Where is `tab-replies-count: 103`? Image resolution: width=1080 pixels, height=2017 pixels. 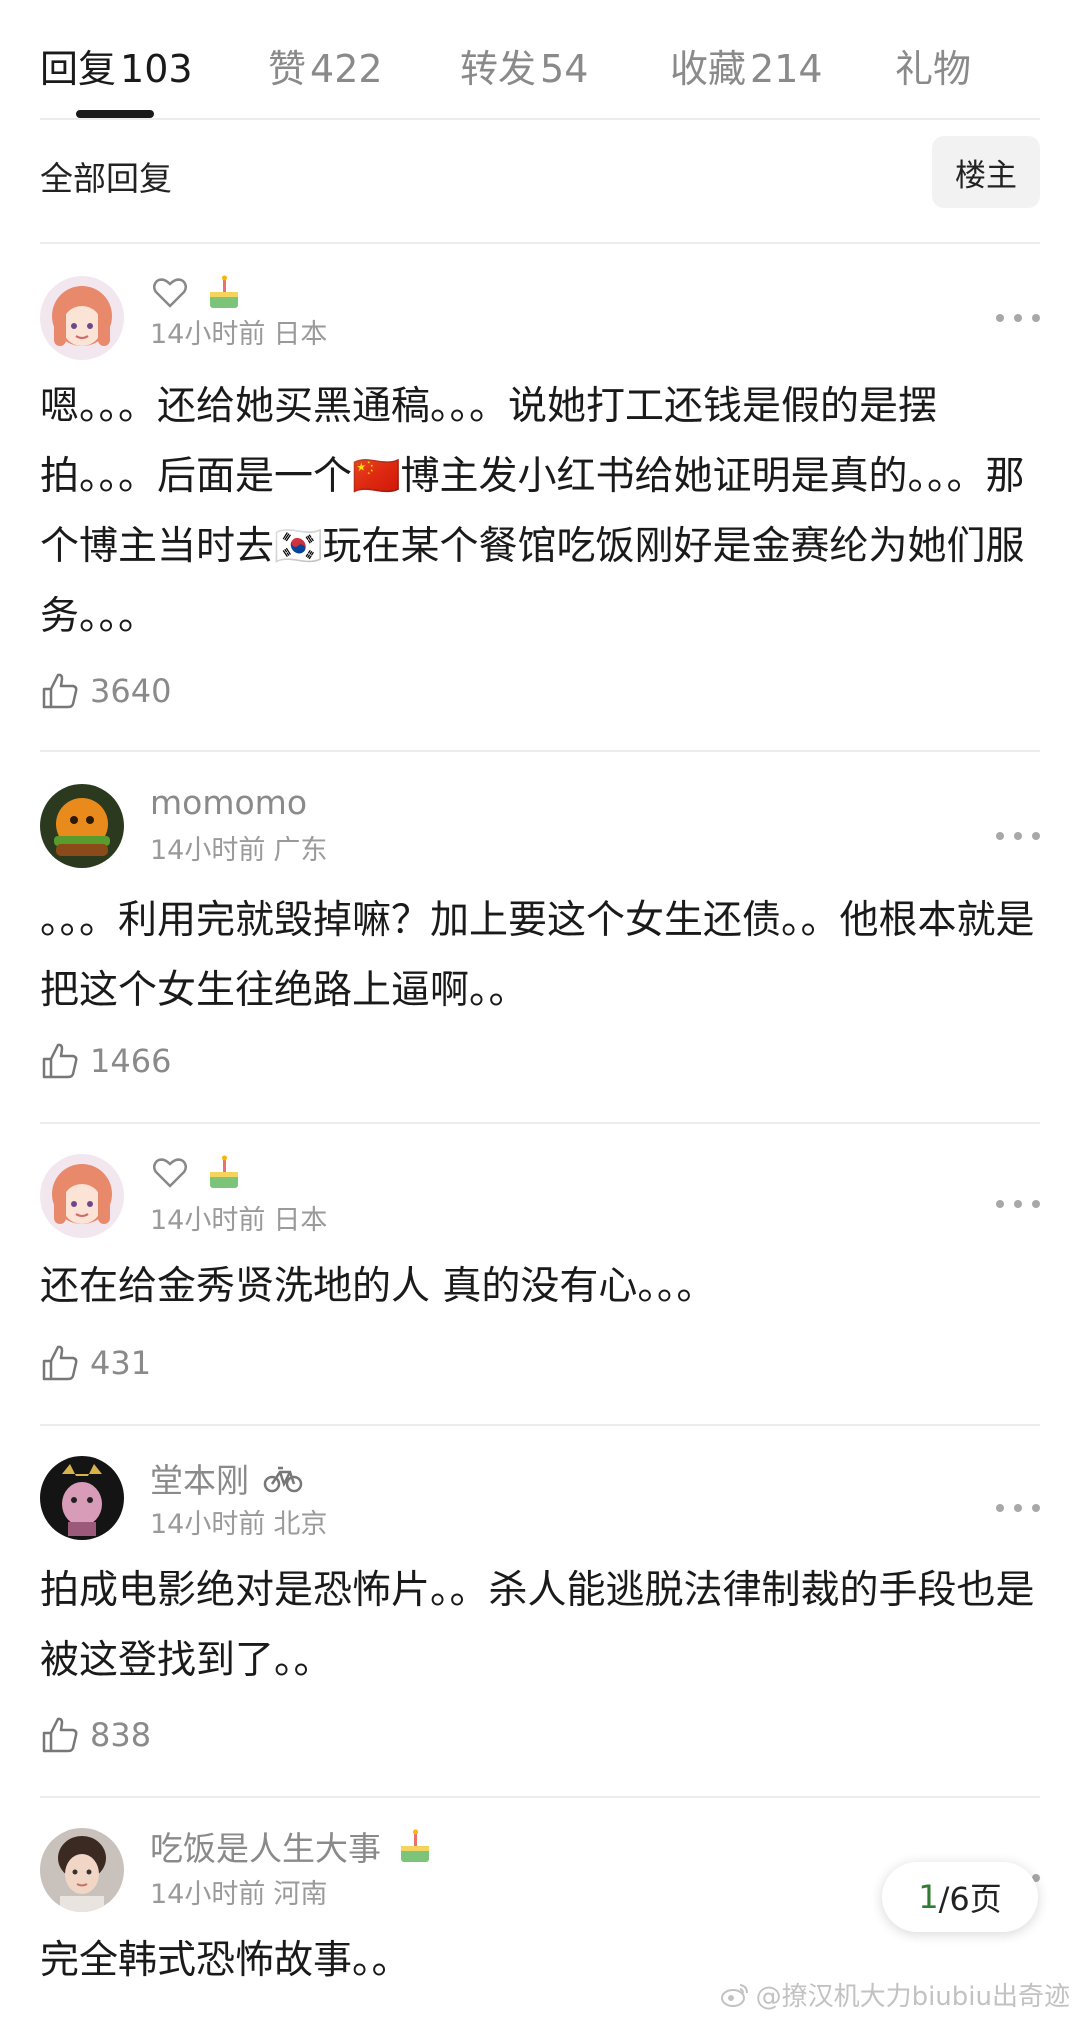 tab-replies-count: 103 is located at coordinates (156, 69).